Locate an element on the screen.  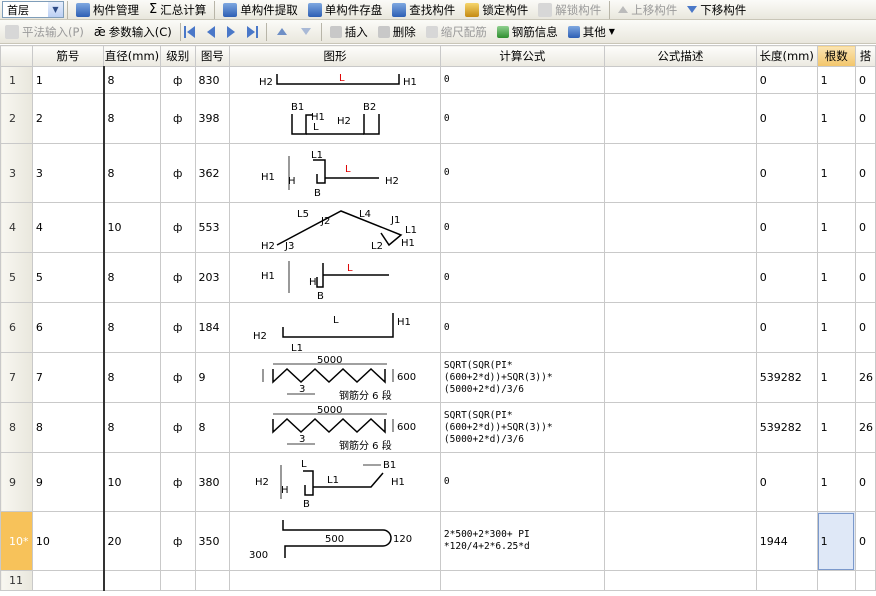
table-row: 11 is located at coordinates (438, 580).